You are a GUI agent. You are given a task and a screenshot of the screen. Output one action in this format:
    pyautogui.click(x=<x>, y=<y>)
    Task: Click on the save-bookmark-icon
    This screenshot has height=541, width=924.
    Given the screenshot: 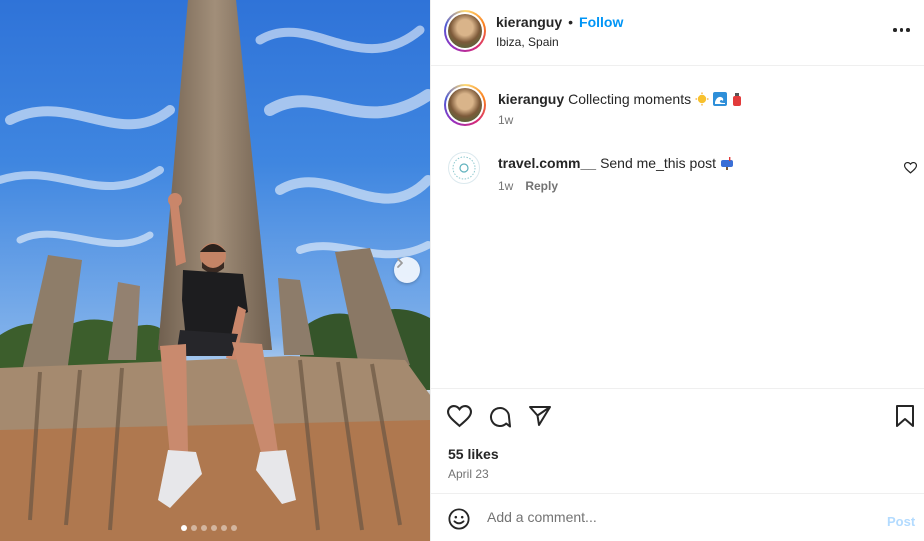 What is the action you would take?
    pyautogui.click(x=905, y=416)
    